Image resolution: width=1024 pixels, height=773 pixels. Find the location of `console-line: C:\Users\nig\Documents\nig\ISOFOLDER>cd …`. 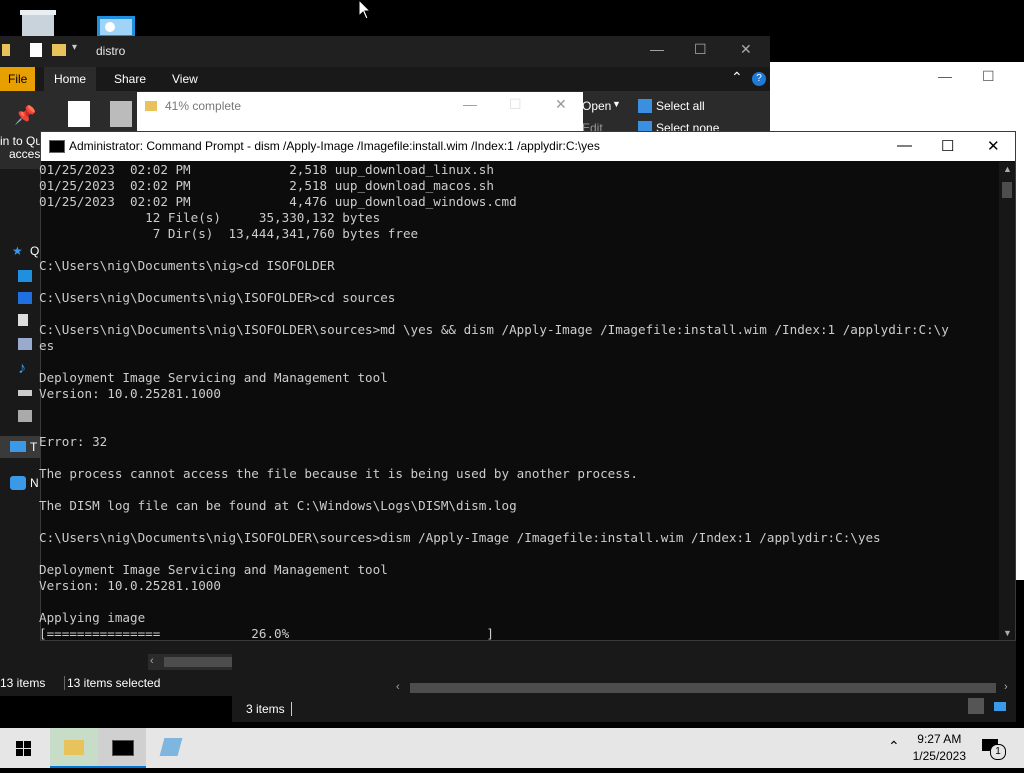

console-line: C:\Users\nig\Documents\nig\ISOFOLDER>cd … is located at coordinates (217, 297).